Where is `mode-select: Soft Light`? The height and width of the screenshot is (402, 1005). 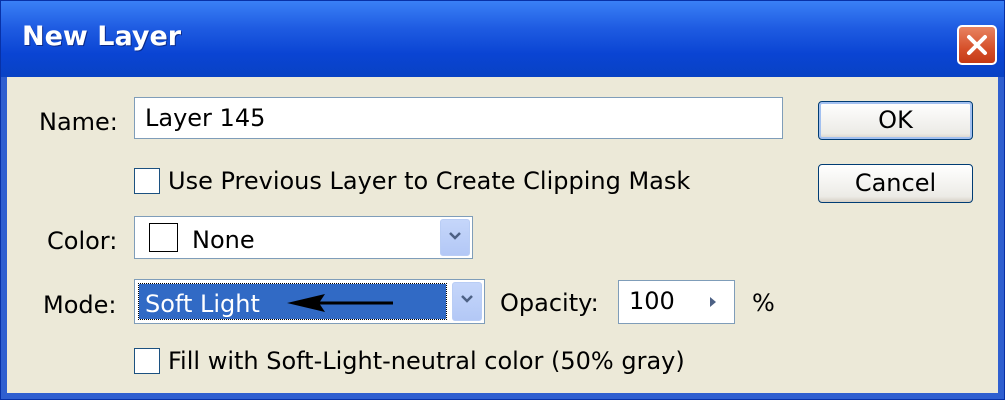 mode-select: Soft Light is located at coordinates (309, 301).